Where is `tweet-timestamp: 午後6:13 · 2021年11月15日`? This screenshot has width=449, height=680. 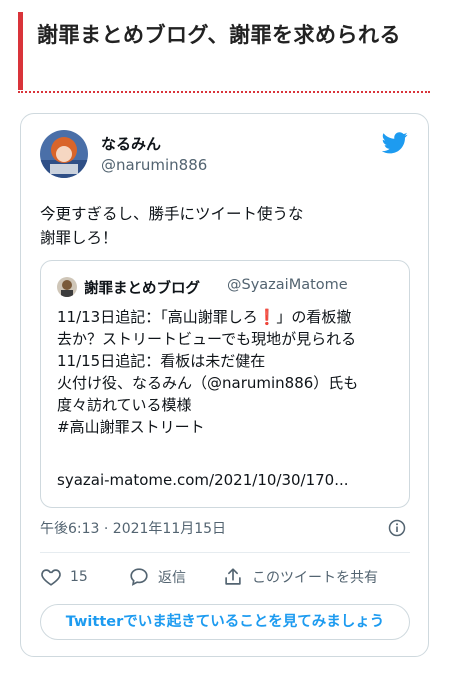
tweet-timestamp: 午後6:13 · 2021年11月15日 is located at coordinates (133, 528).